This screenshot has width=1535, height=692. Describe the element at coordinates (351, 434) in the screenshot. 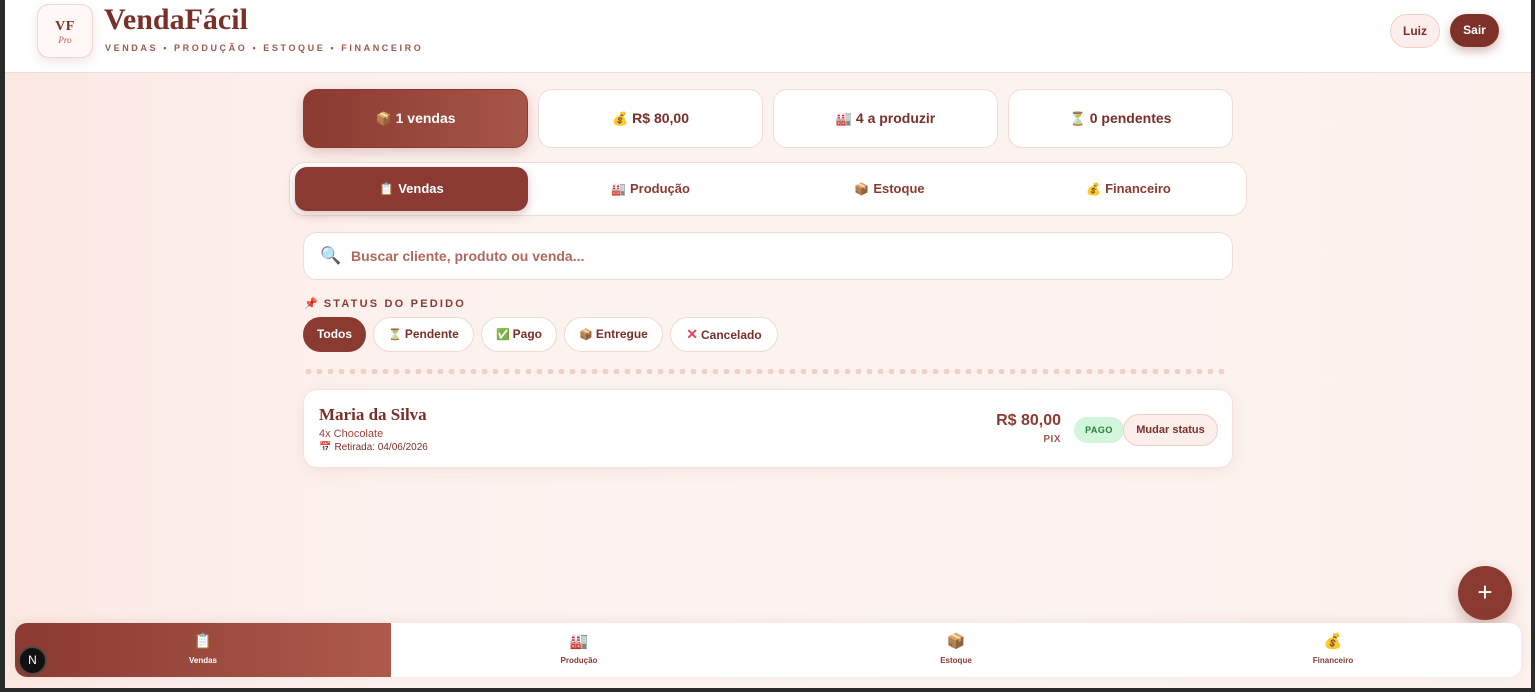

I see `order-items: 4x Chocolate` at that location.